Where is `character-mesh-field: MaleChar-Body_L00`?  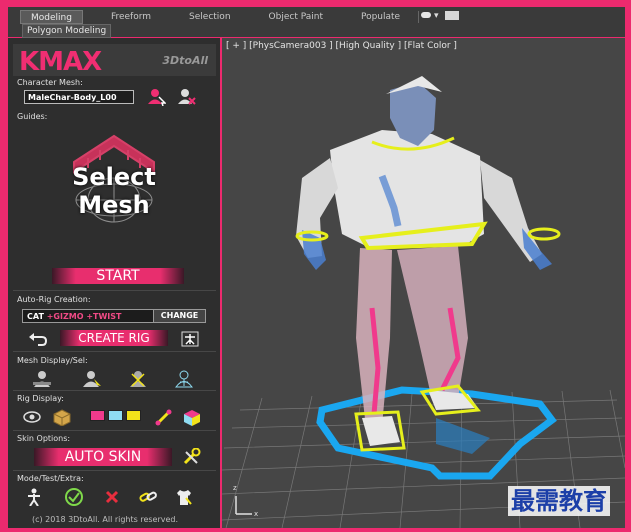
character-mesh-field: MaleChar-Body_L00 is located at coordinates (79, 97).